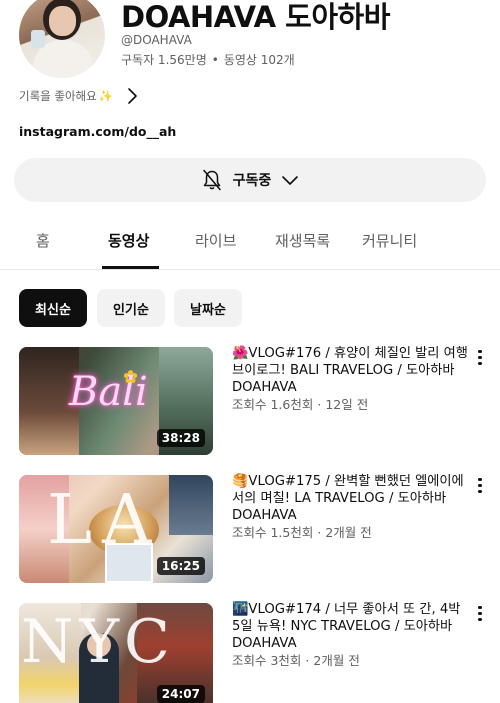  What do you see at coordinates (208, 59) in the screenshot?
I see `channel-stats: 구독자 1.56만명 • 동영상 102개` at bounding box center [208, 59].